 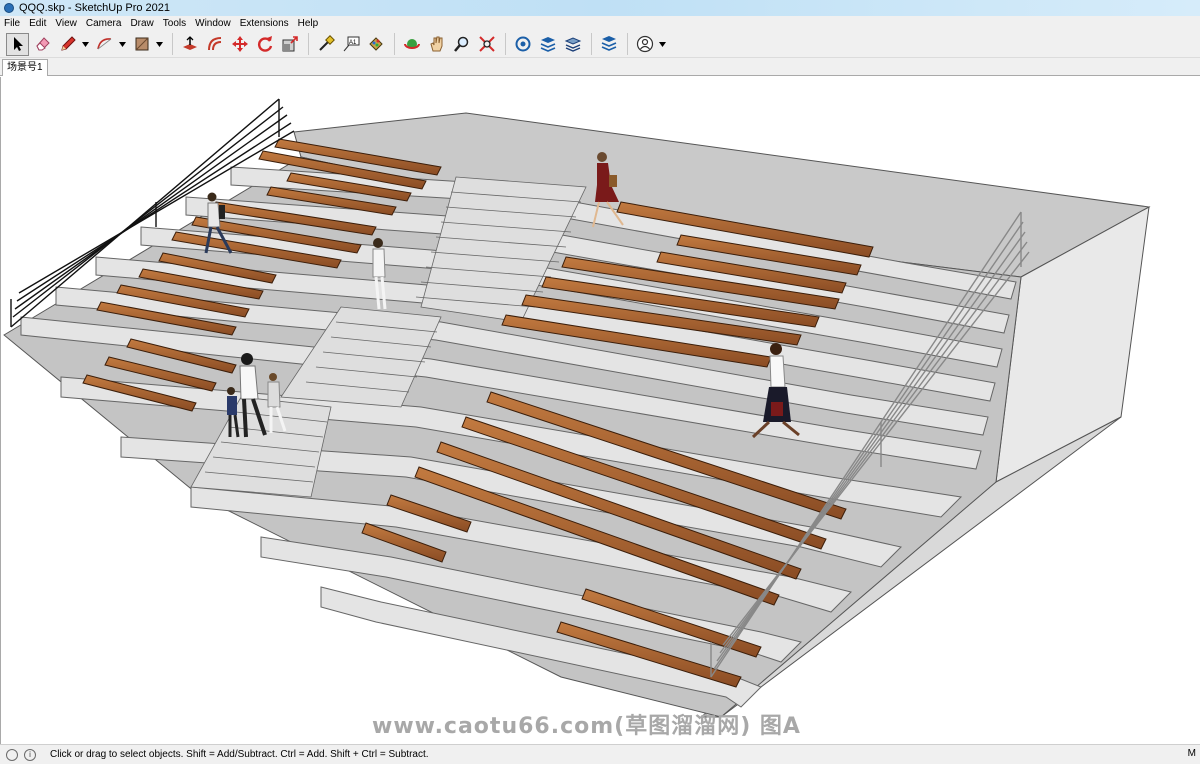 What do you see at coordinates (141, 23) in the screenshot?
I see `menu-draw: Draw` at bounding box center [141, 23].